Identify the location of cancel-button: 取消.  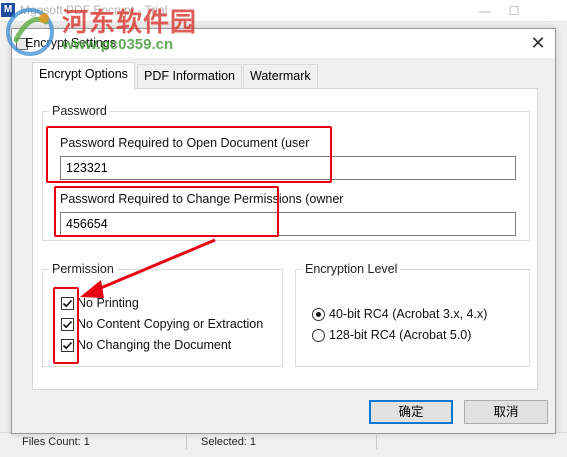
(506, 412).